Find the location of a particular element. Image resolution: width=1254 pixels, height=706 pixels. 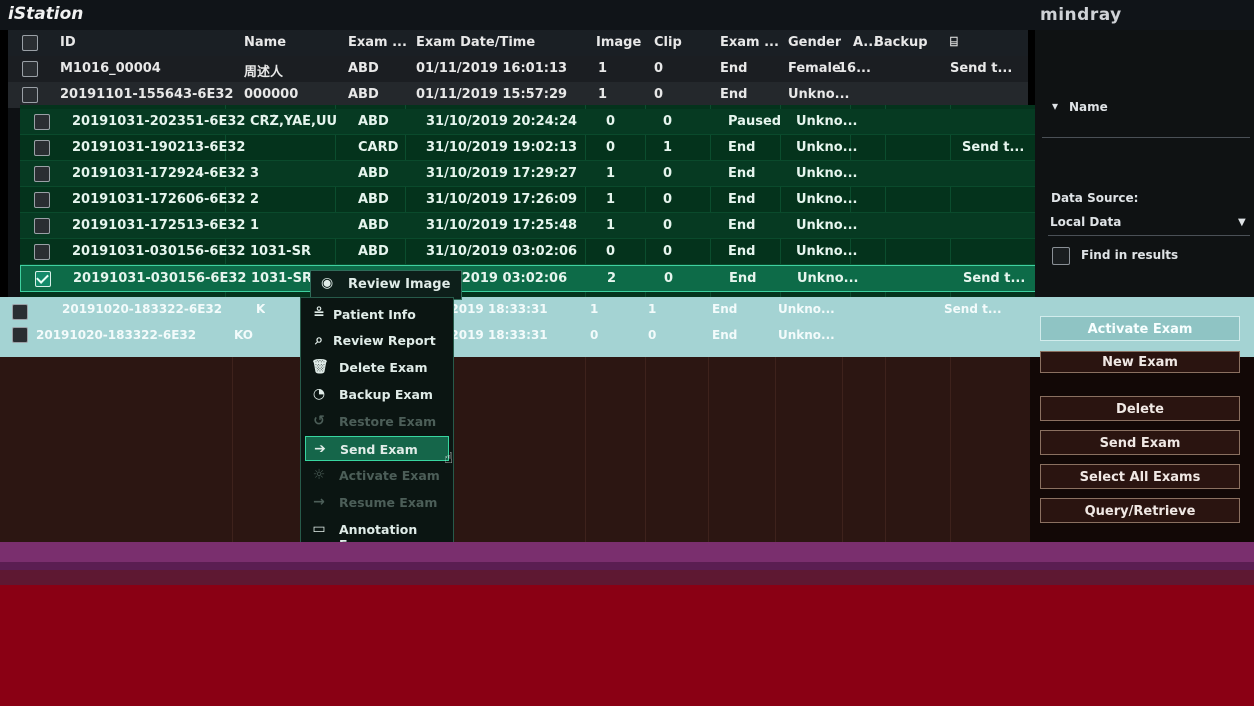

name-filter-field: ▾ Name is located at coordinates (1146, 116).